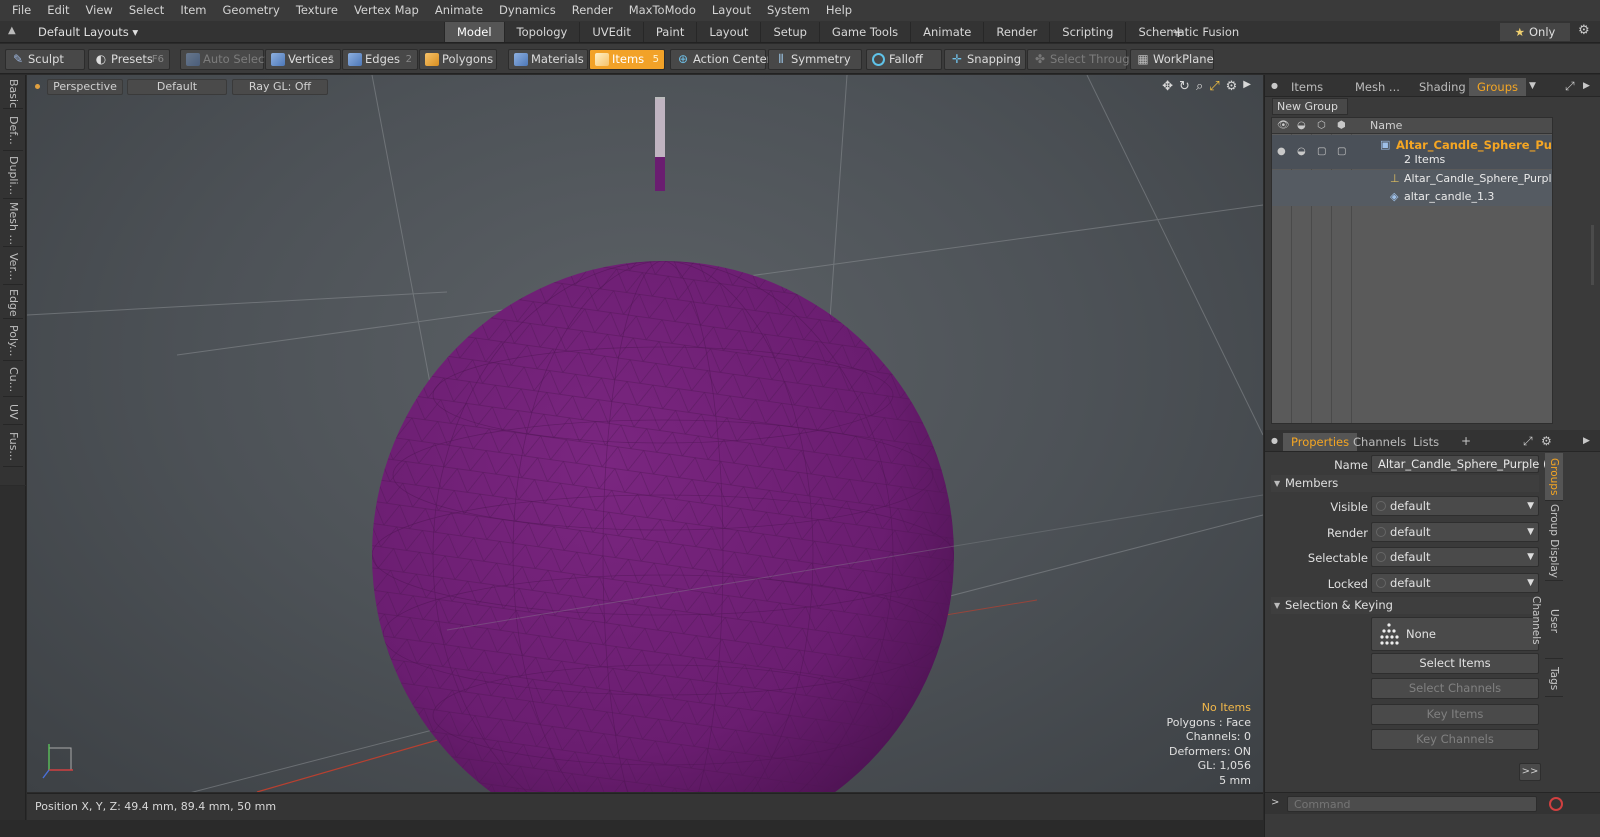  Describe the element at coordinates (1455, 583) in the screenshot. I see `locked-dropdown: default ▼` at that location.